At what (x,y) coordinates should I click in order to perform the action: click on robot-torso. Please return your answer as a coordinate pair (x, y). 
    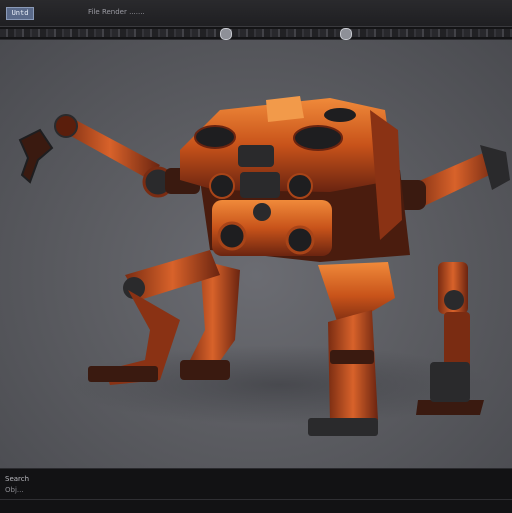
    Looking at the image, I should click on (295, 179).